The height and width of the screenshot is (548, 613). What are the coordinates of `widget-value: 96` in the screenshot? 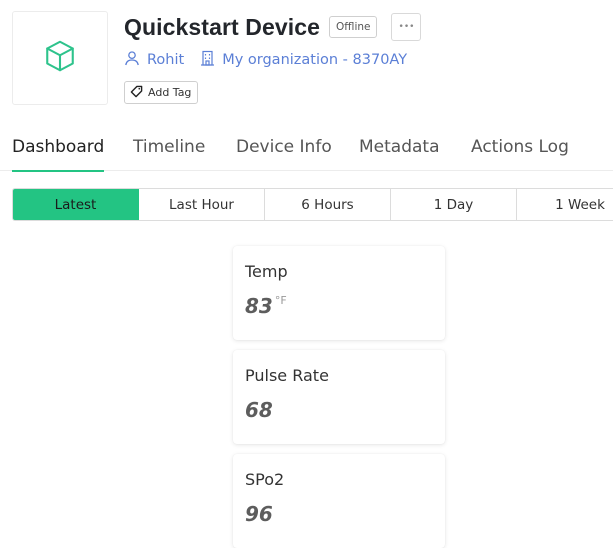 It's located at (259, 514).